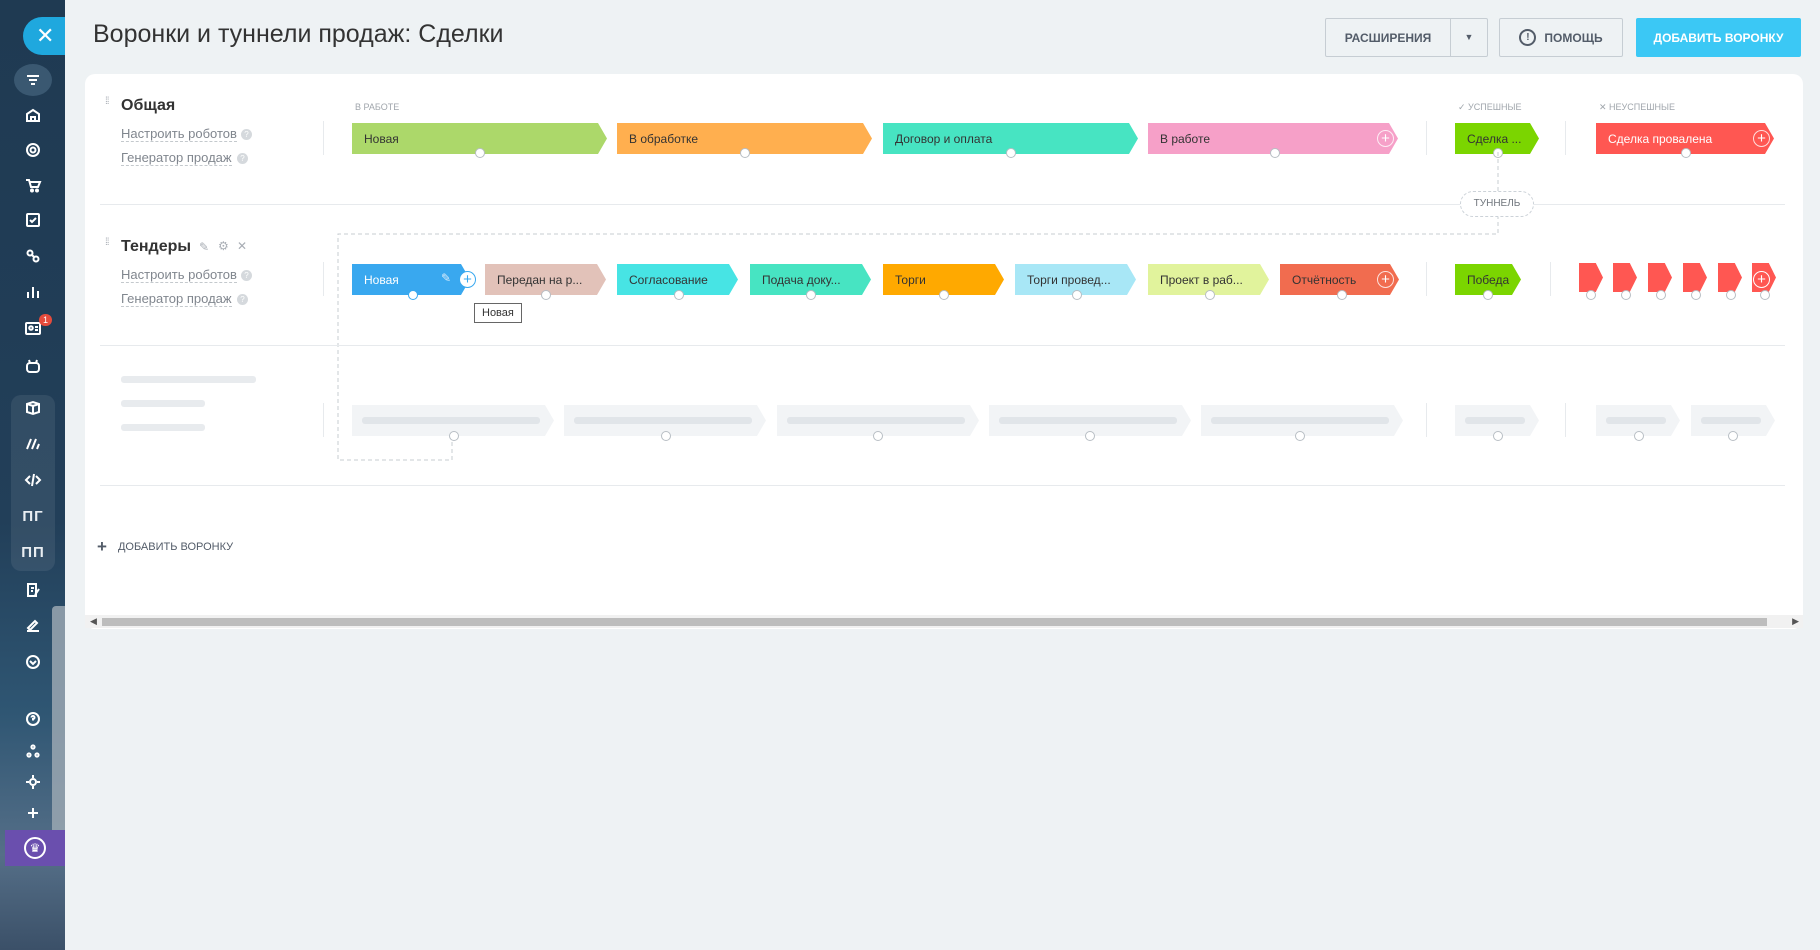 The height and width of the screenshot is (950, 1820). I want to click on check-icon: ✓, so click(1463, 107).